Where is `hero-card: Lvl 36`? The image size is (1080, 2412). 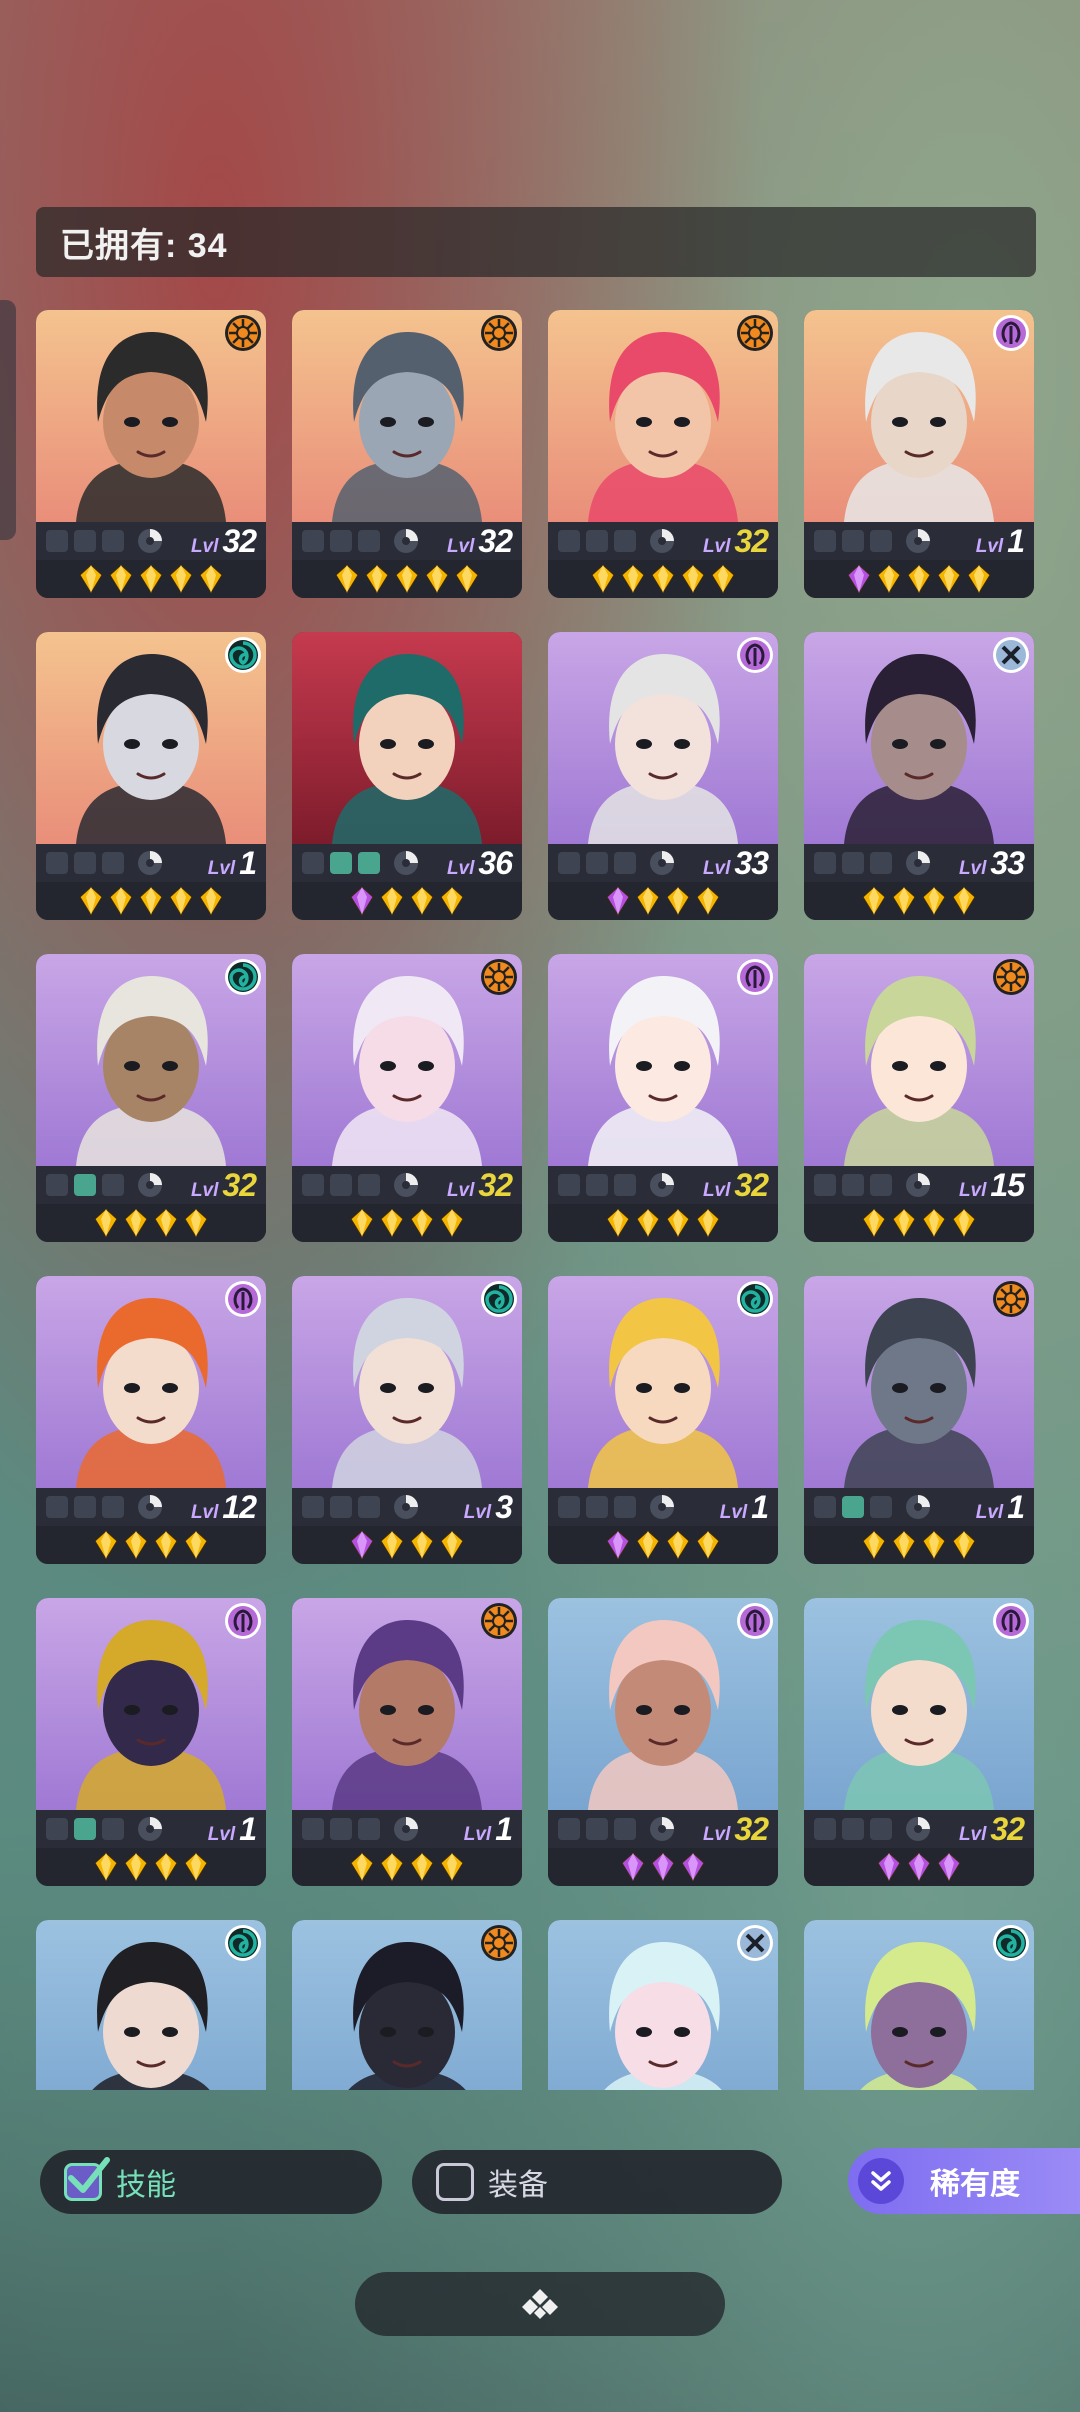 hero-card: Lvl 36 is located at coordinates (407, 776).